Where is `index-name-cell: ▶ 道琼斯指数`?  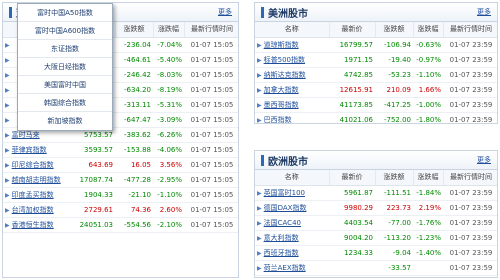
index-name-cell: ▶ 道琼斯指数 is located at coordinates (292, 45).